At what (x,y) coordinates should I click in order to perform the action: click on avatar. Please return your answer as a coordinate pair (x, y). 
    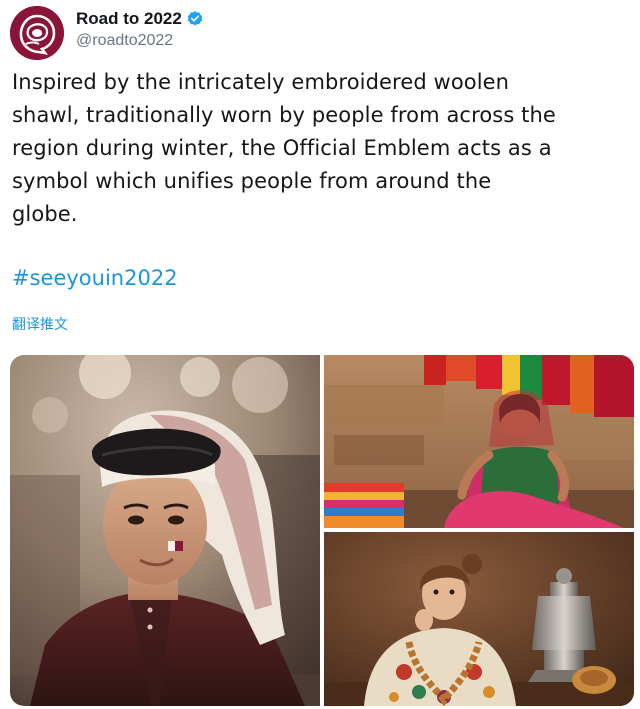
    Looking at the image, I should click on (37, 33).